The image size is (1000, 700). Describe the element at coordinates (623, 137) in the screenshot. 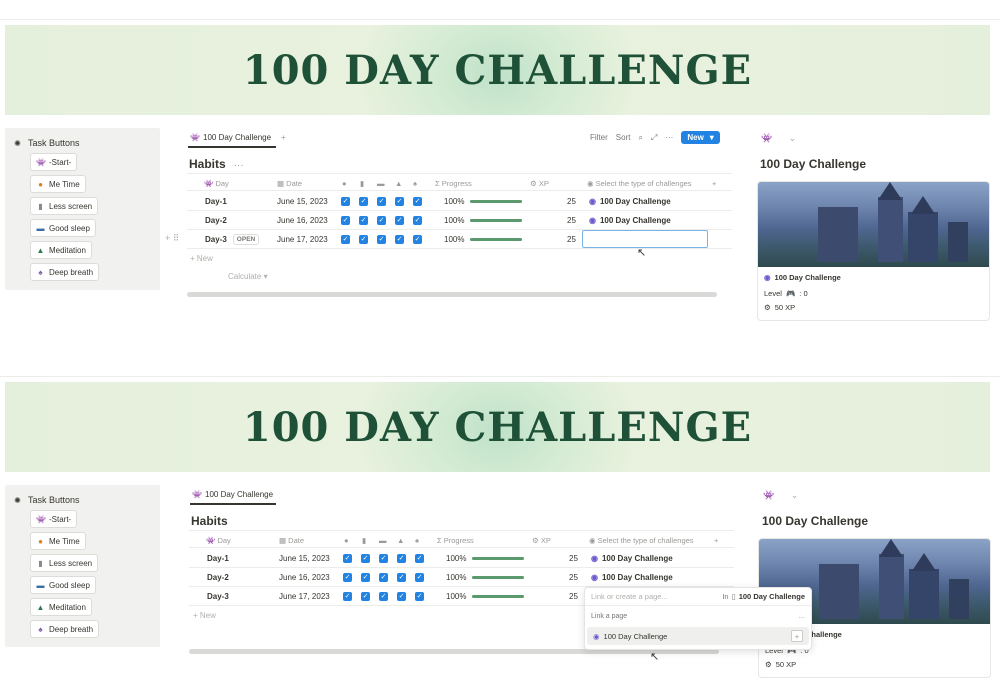

I see `sort-button: Sort` at that location.